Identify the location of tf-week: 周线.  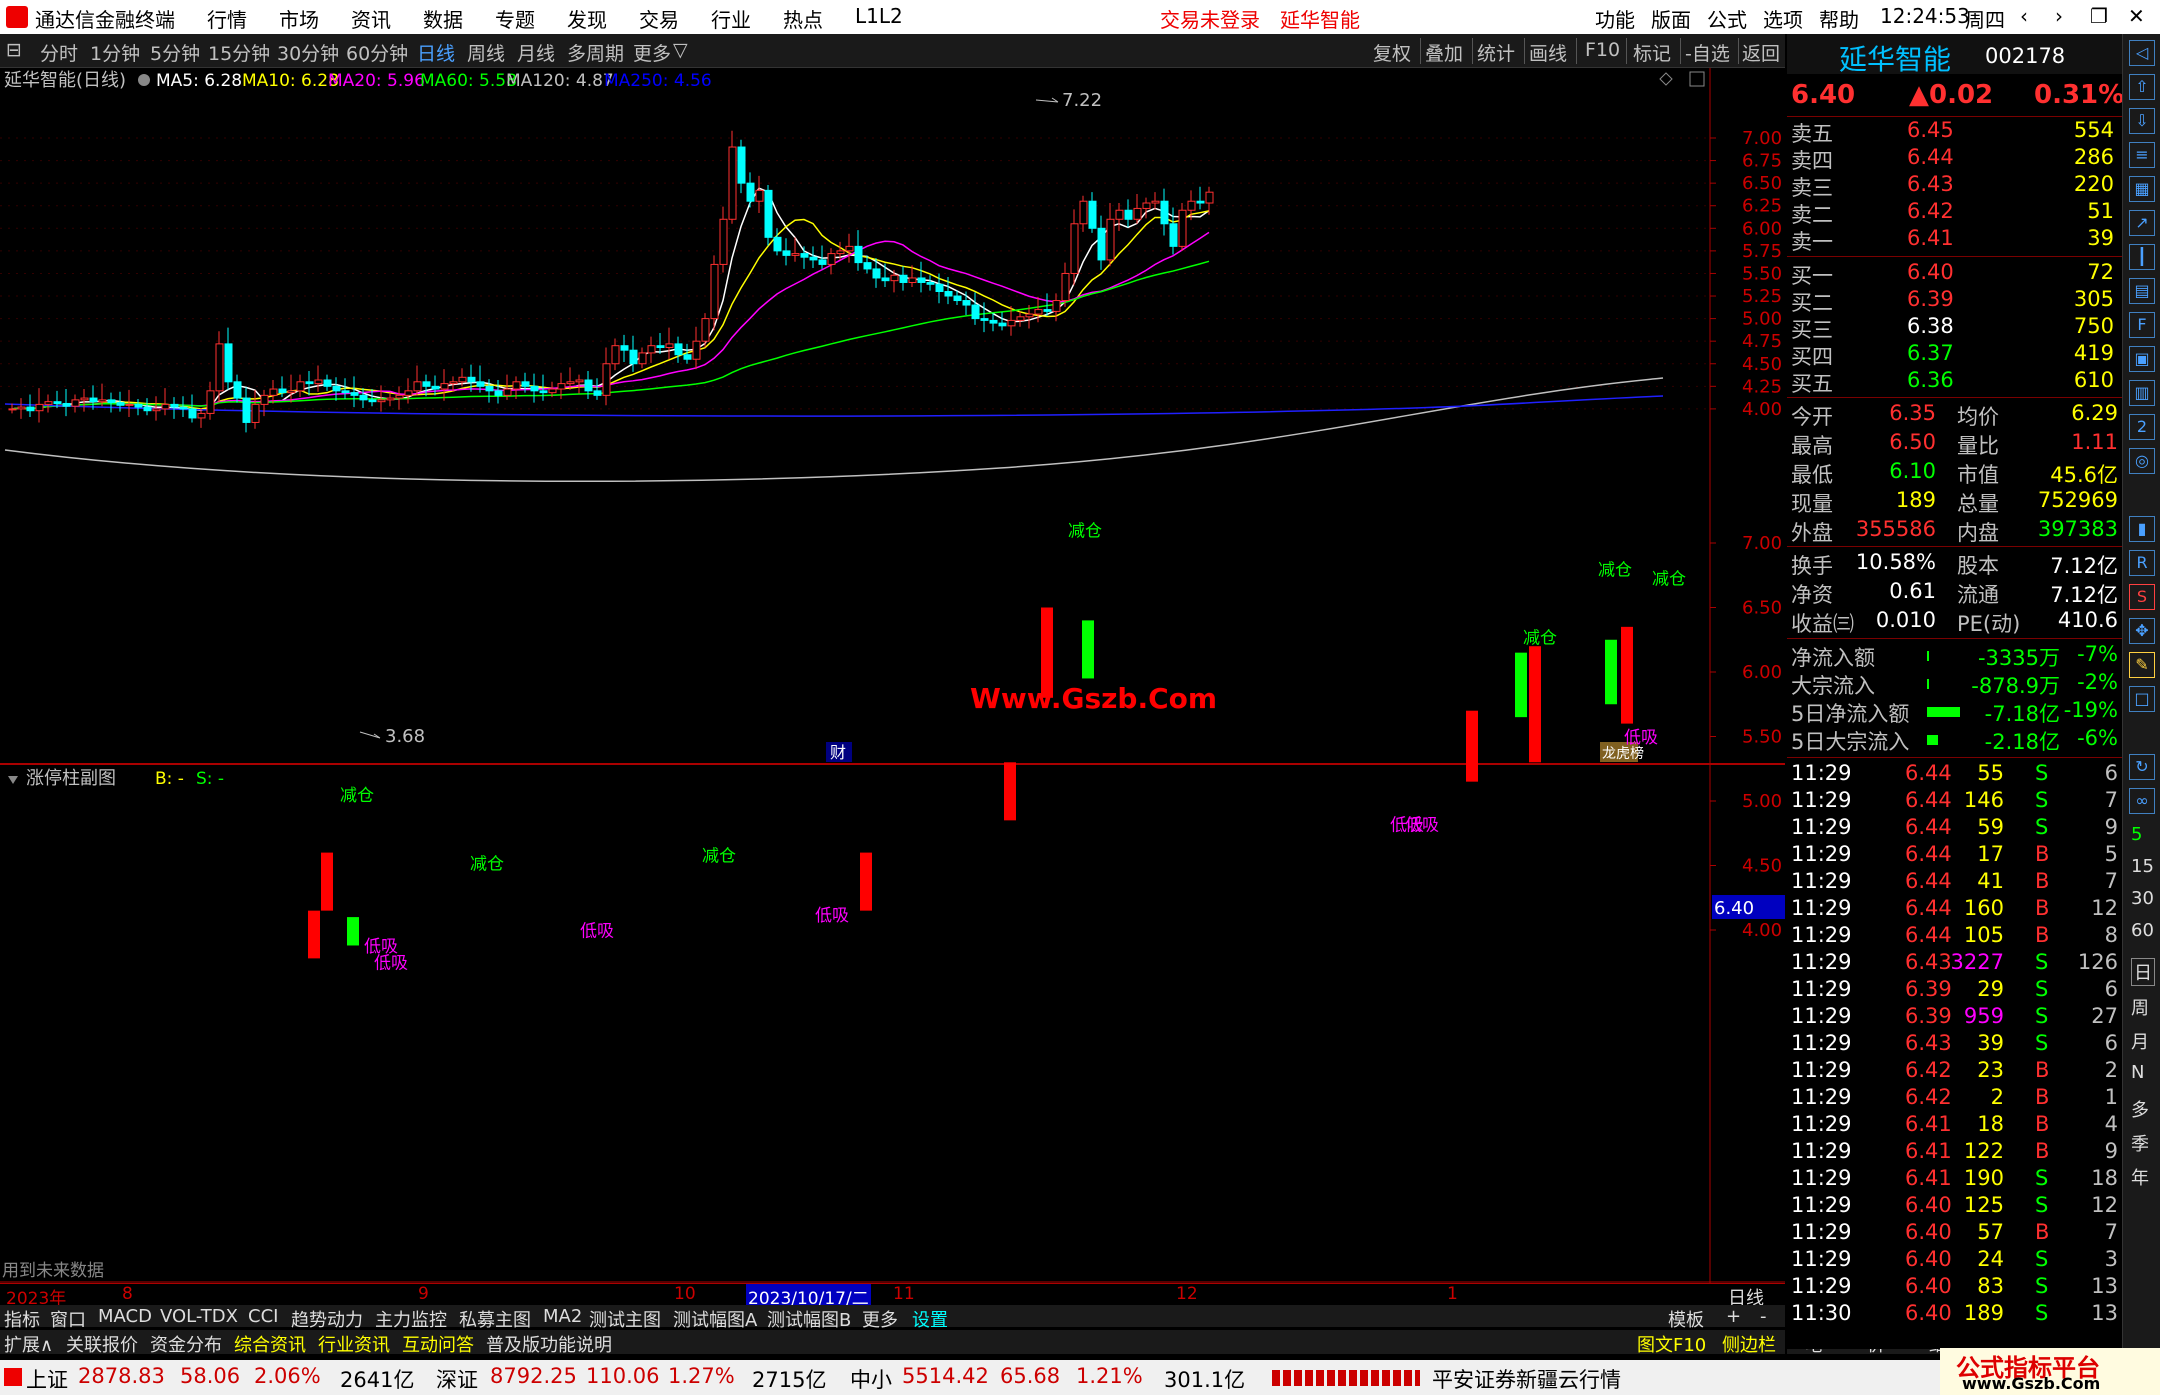
(486, 52).